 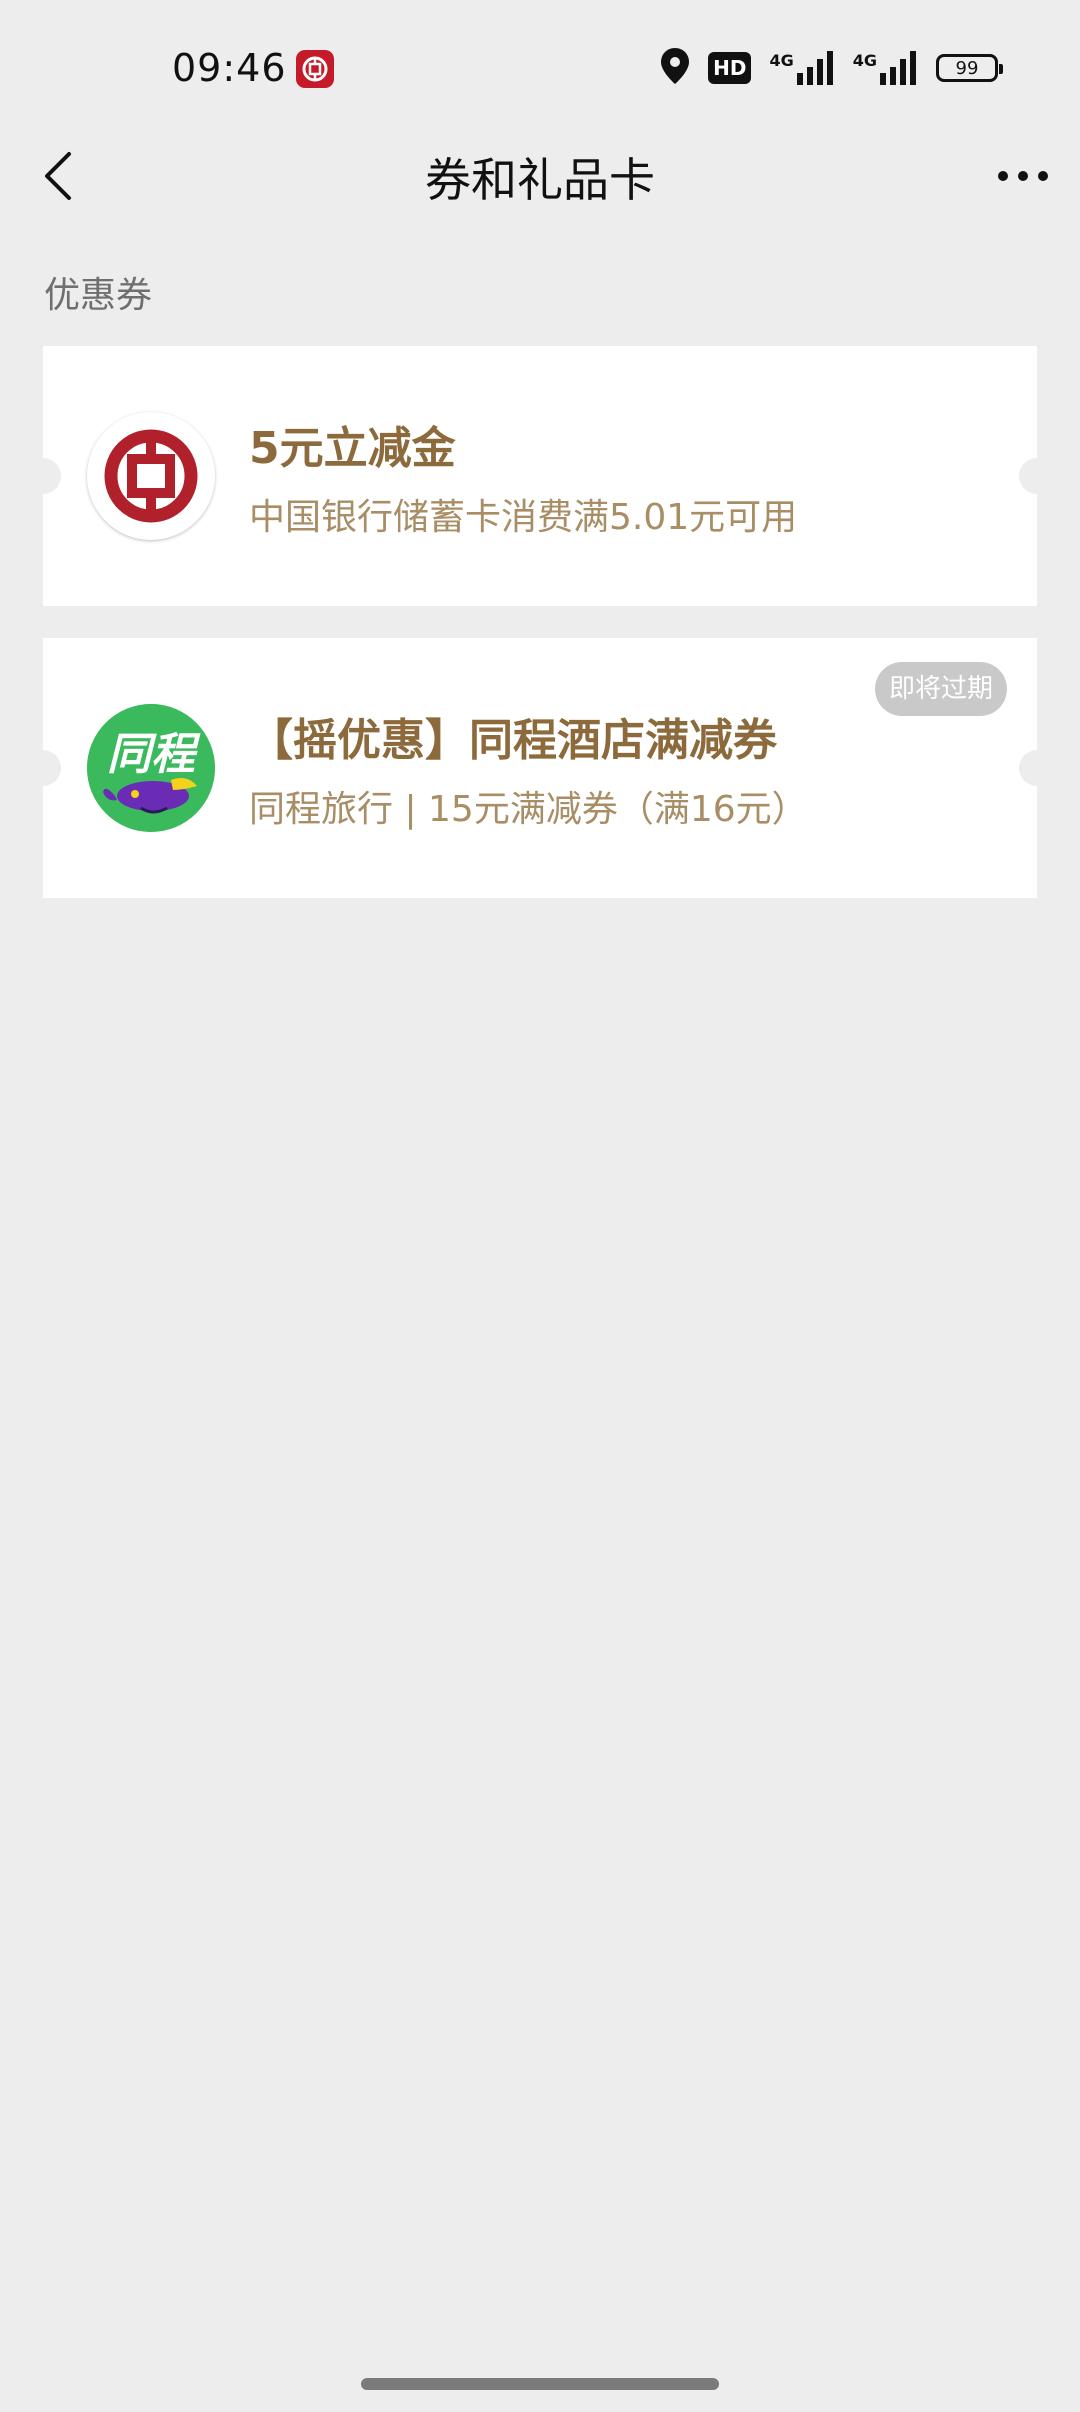 I want to click on battery-icon: 99, so click(x=969, y=68).